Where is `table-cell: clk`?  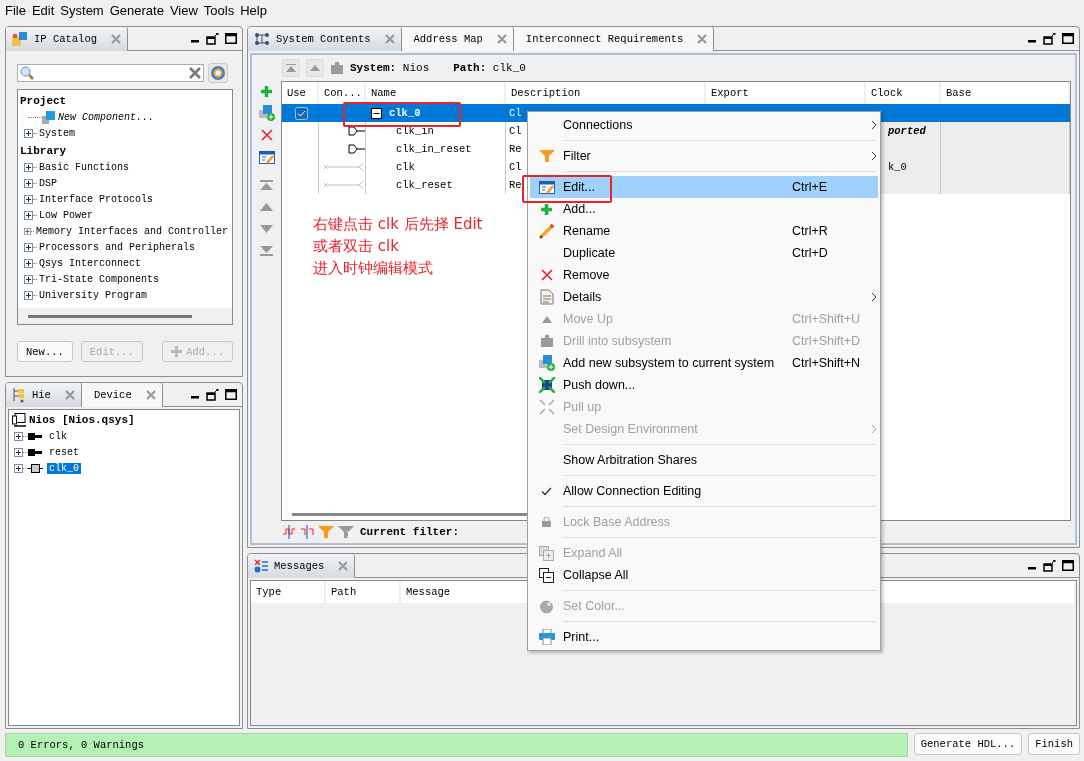
table-cell: clk is located at coordinates (405, 167).